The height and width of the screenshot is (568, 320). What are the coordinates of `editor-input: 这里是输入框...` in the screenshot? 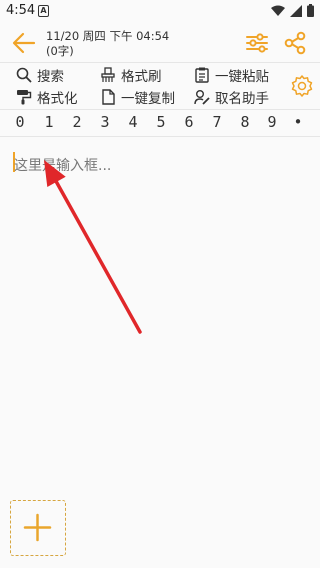 It's located at (62, 165).